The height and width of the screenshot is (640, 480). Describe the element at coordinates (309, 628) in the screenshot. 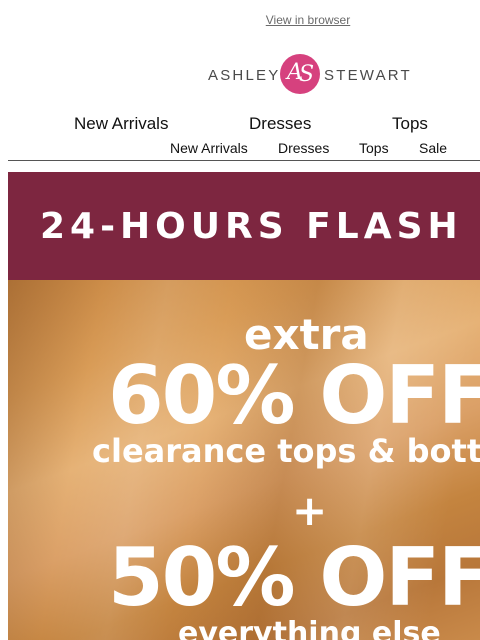

I see `hero-everything-else-text: everything else` at that location.